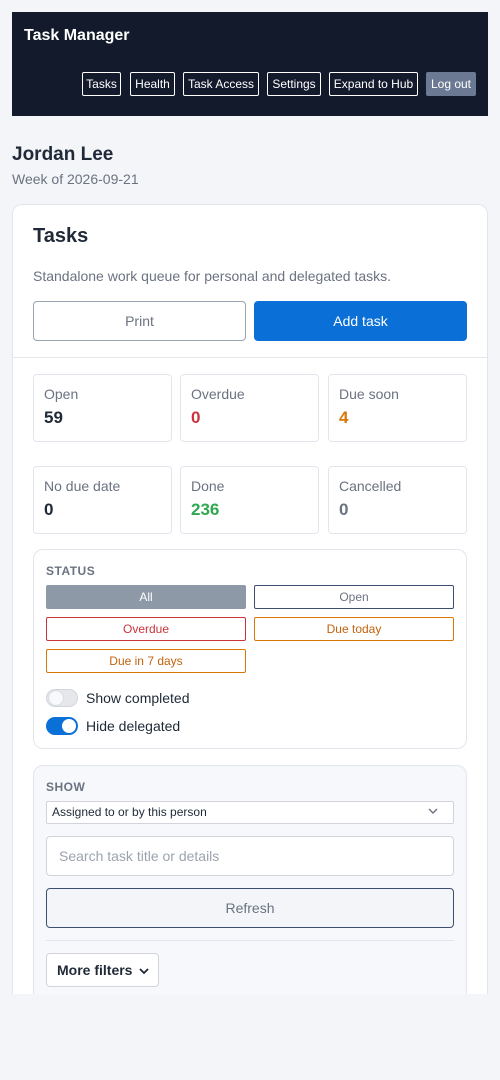 This screenshot has width=500, height=1080. I want to click on show-divider, so click(250, 940).